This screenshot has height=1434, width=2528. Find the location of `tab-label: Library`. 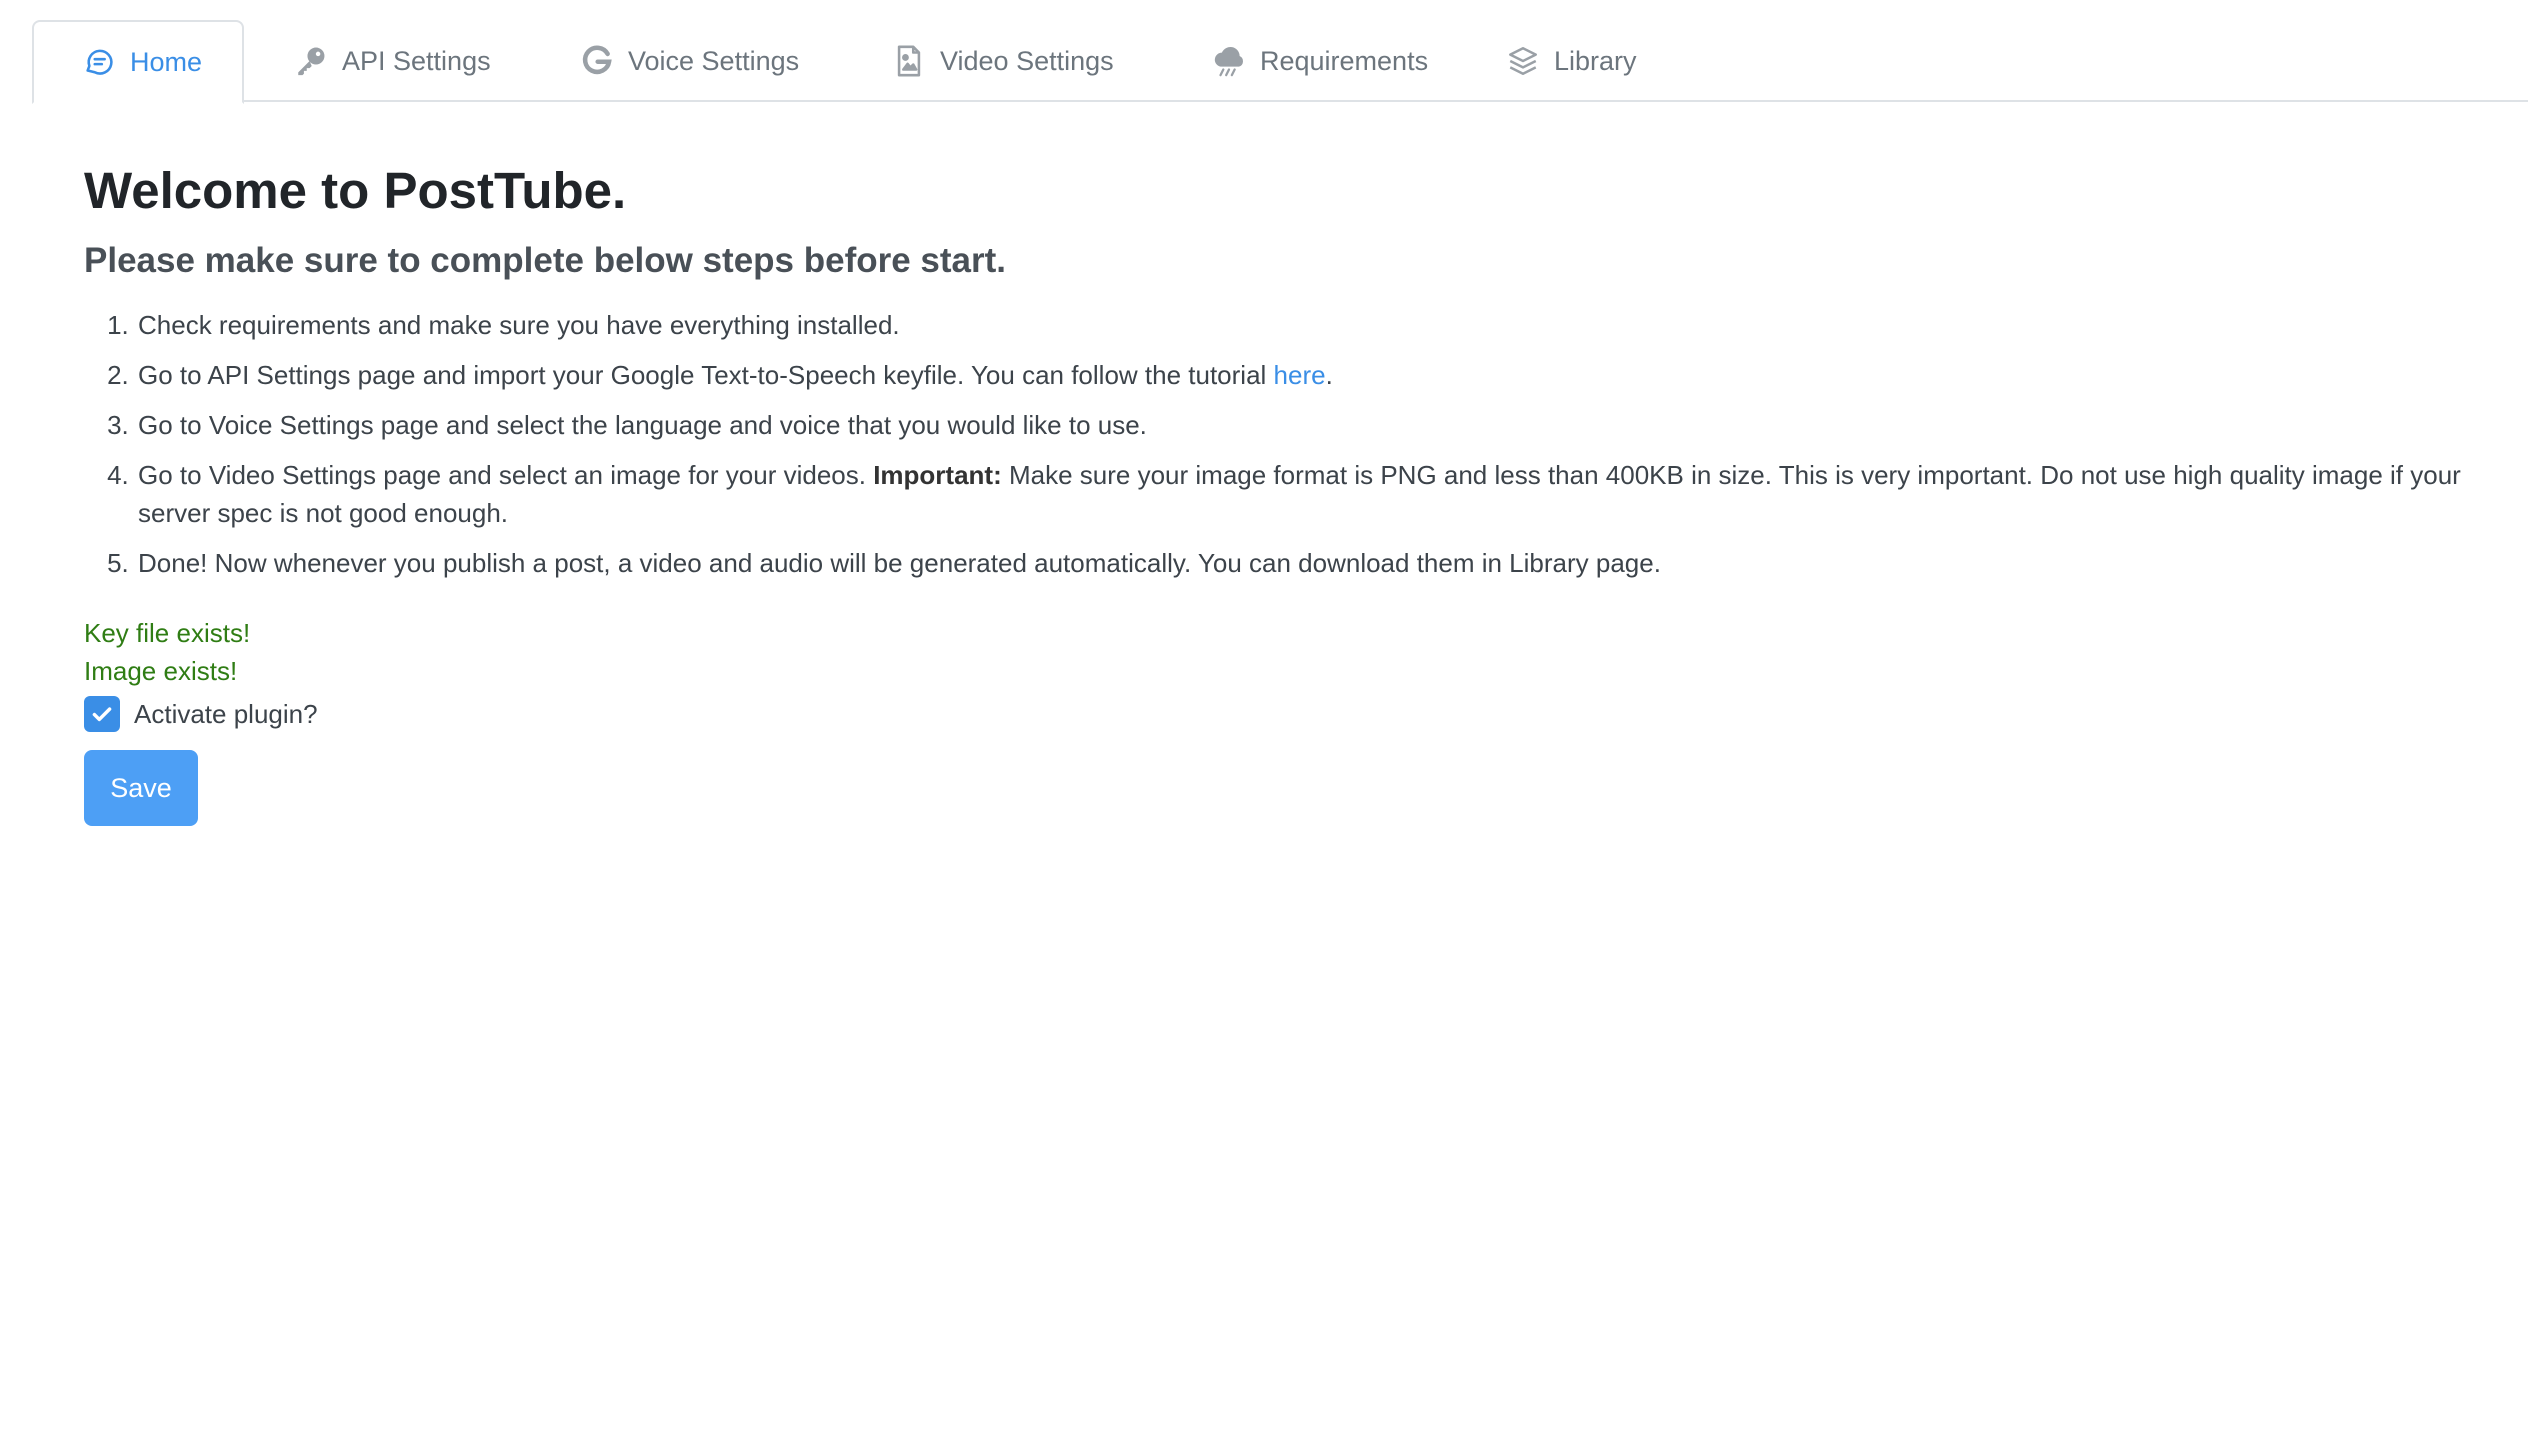

tab-label: Library is located at coordinates (1595, 60).